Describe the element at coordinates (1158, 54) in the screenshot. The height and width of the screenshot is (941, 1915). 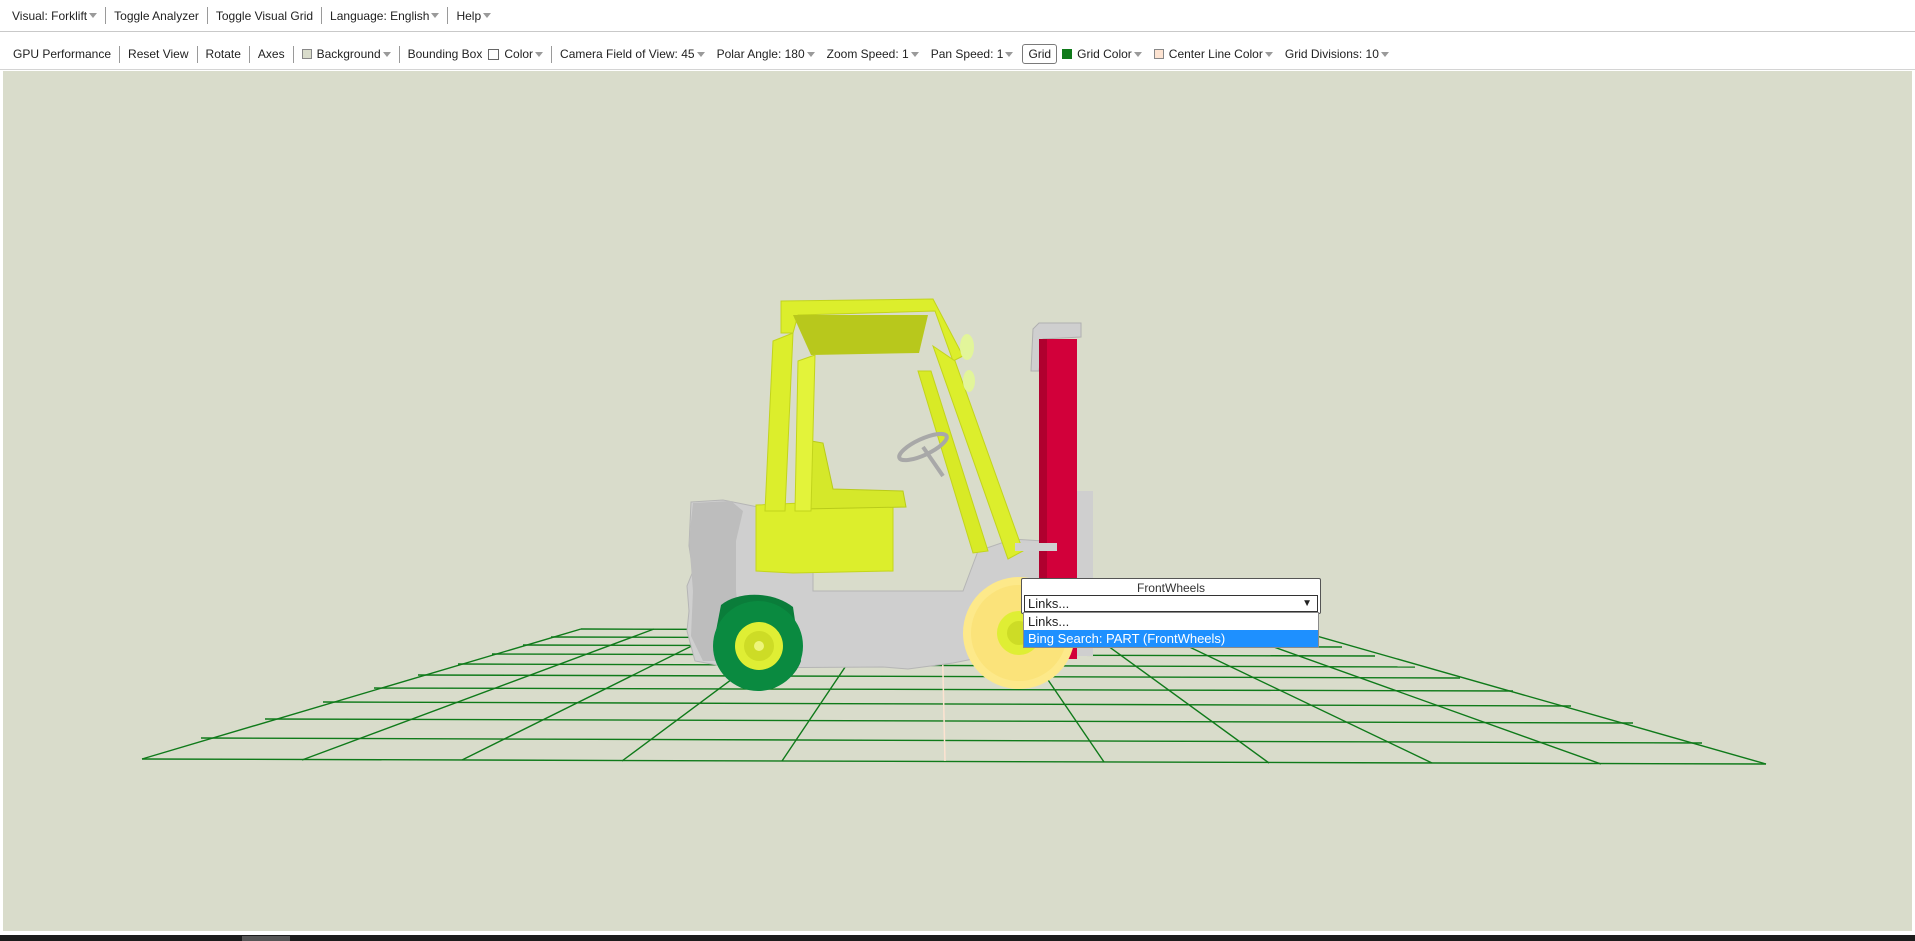
I see `center-line-color-swatch` at that location.